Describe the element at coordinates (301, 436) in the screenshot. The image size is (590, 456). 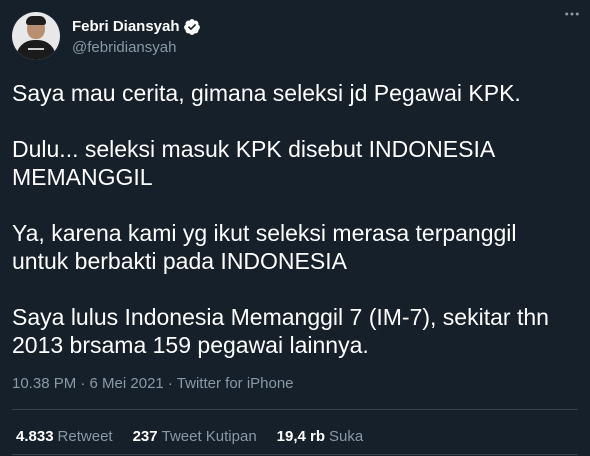
I see `like-count: 19,4 rb` at that location.